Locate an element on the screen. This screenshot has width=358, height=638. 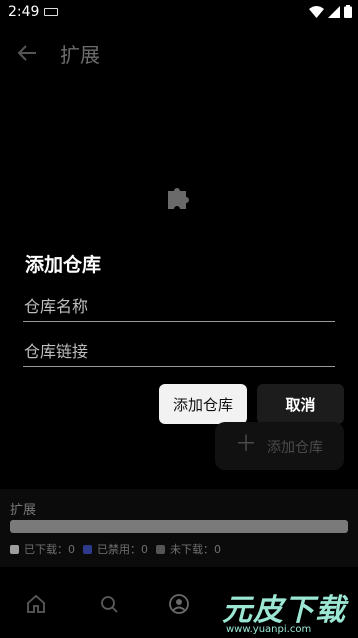
repo-url-input is located at coordinates (179, 351).